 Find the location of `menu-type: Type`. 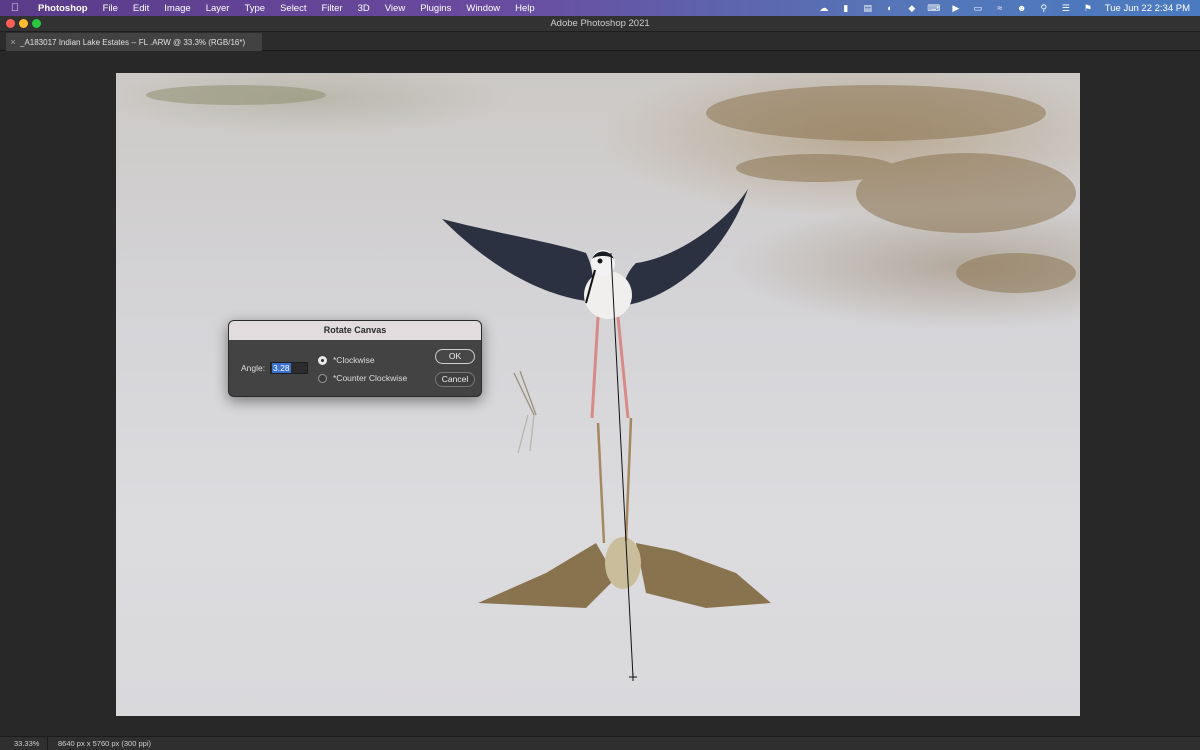

menu-type: Type is located at coordinates (255, 8).